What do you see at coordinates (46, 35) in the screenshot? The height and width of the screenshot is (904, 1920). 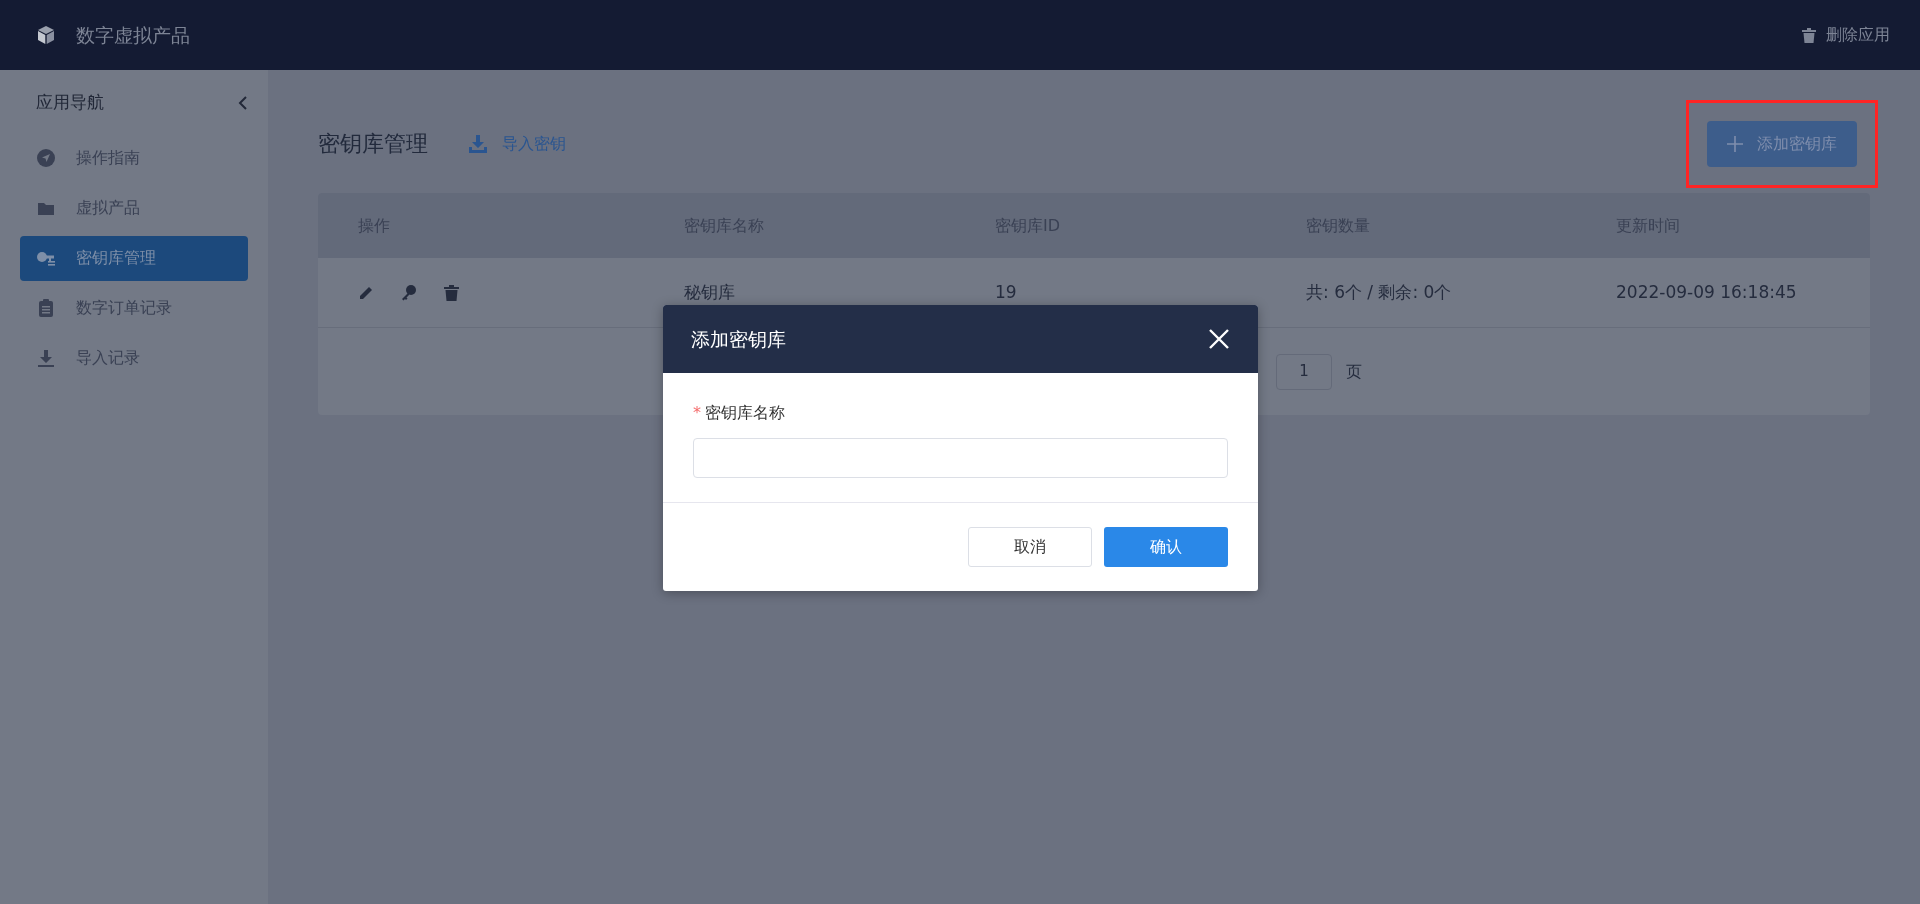 I see `cube-icon` at bounding box center [46, 35].